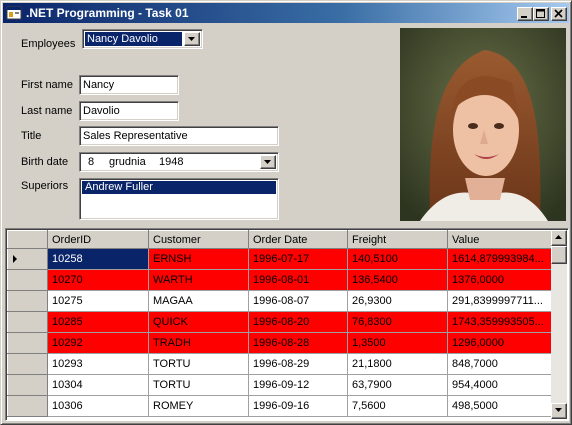 The image size is (572, 425). Describe the element at coordinates (179, 199) in the screenshot. I see `superiors-listbox: Andrew Fuller` at that location.